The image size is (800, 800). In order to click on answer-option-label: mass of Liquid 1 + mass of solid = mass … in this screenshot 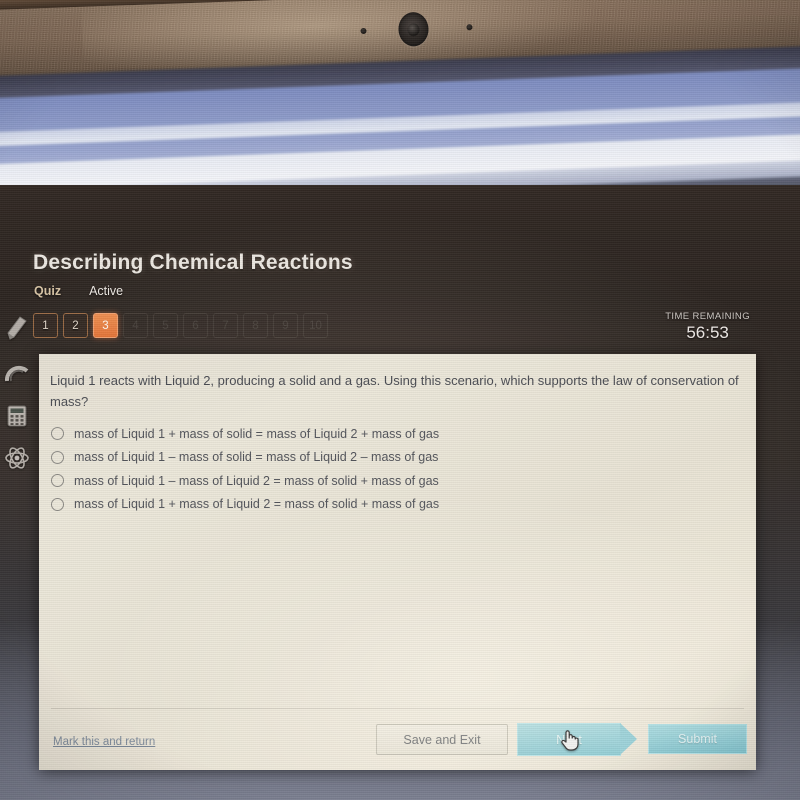, I will do `click(257, 433)`.